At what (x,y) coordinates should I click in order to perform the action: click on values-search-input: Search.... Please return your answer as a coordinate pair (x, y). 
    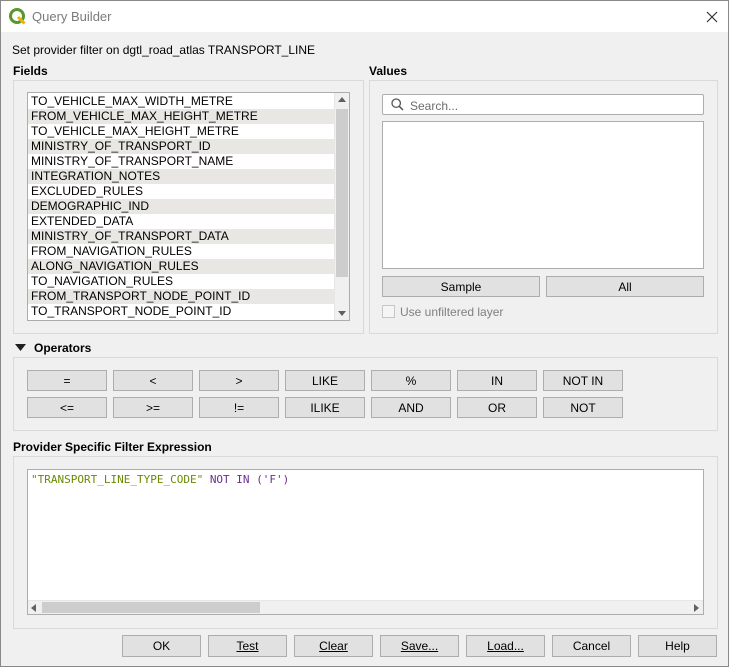
    Looking at the image, I should click on (543, 104).